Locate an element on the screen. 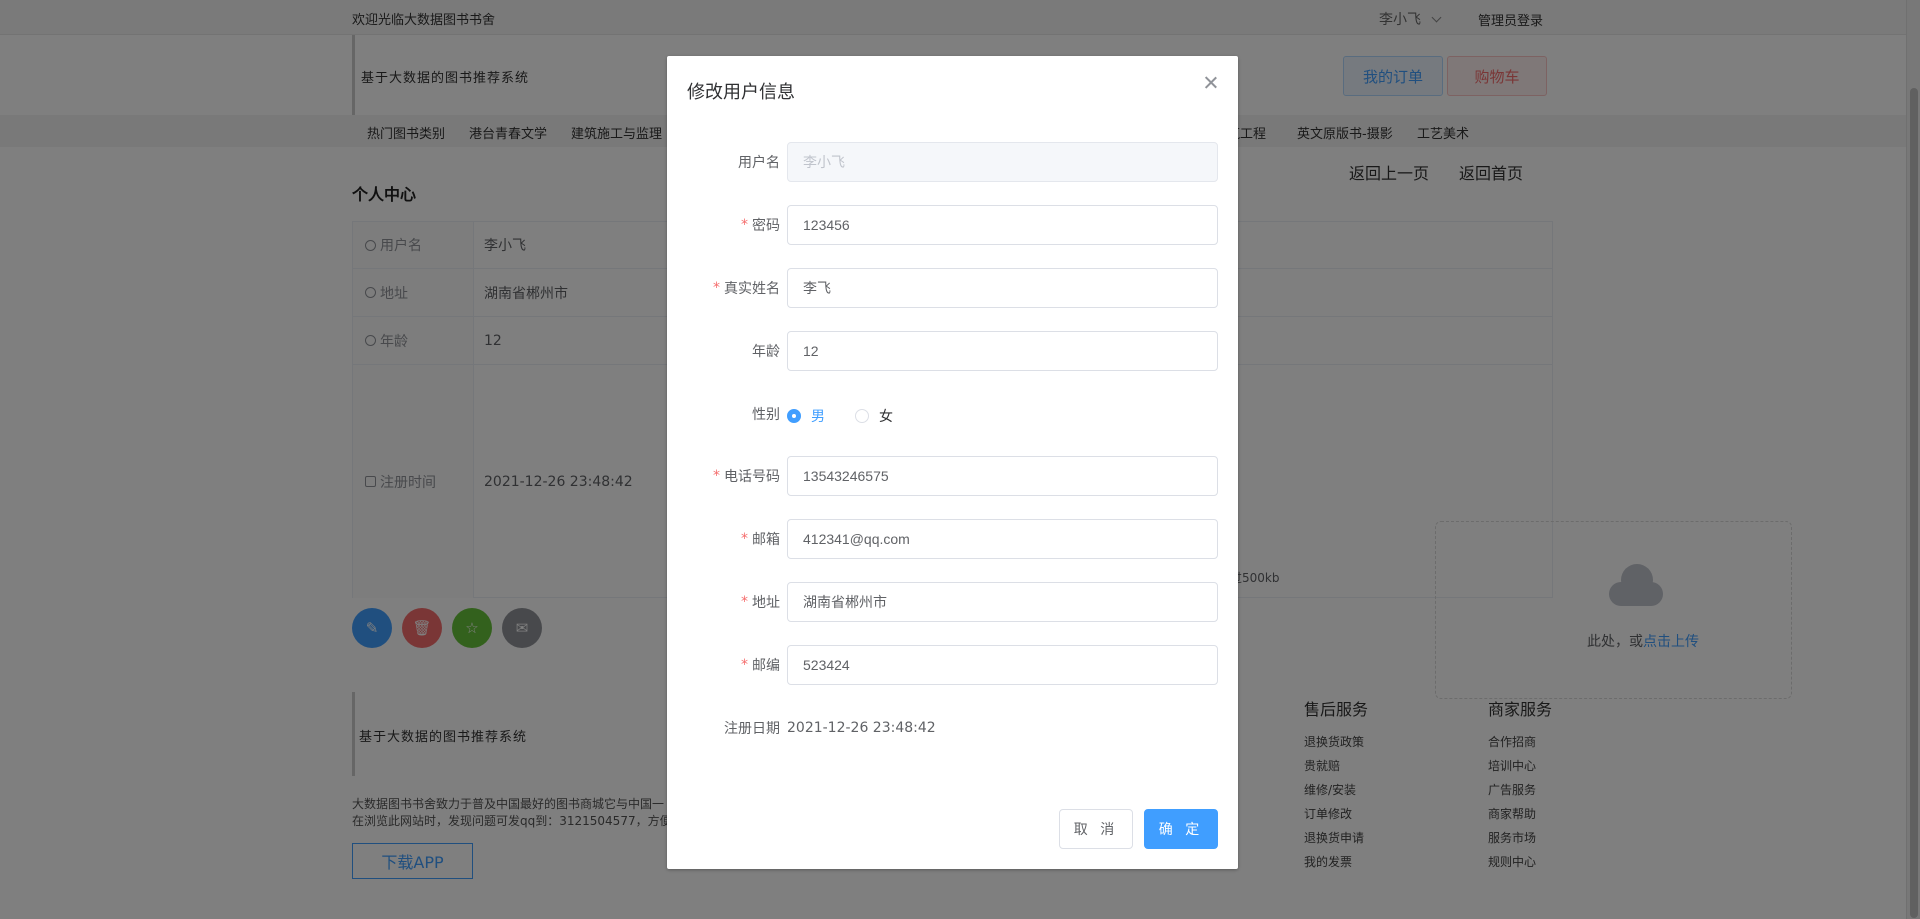 Image resolution: width=1920 pixels, height=919 pixels. postcode-input: 523424 is located at coordinates (1002, 665).